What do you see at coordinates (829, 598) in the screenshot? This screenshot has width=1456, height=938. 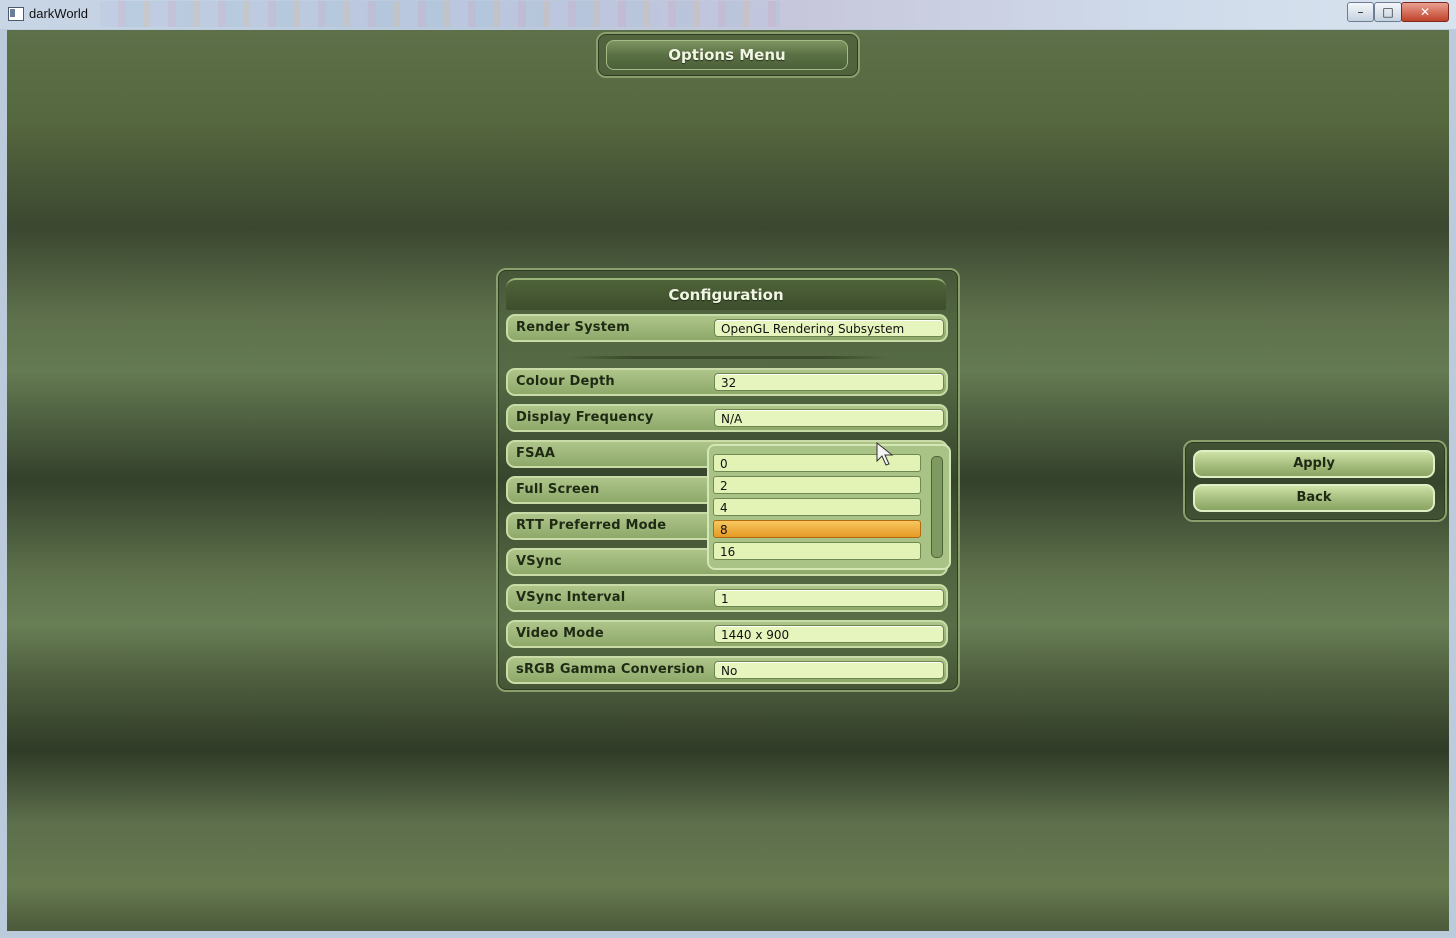 I see `vsync-interval-combobox: 1` at bounding box center [829, 598].